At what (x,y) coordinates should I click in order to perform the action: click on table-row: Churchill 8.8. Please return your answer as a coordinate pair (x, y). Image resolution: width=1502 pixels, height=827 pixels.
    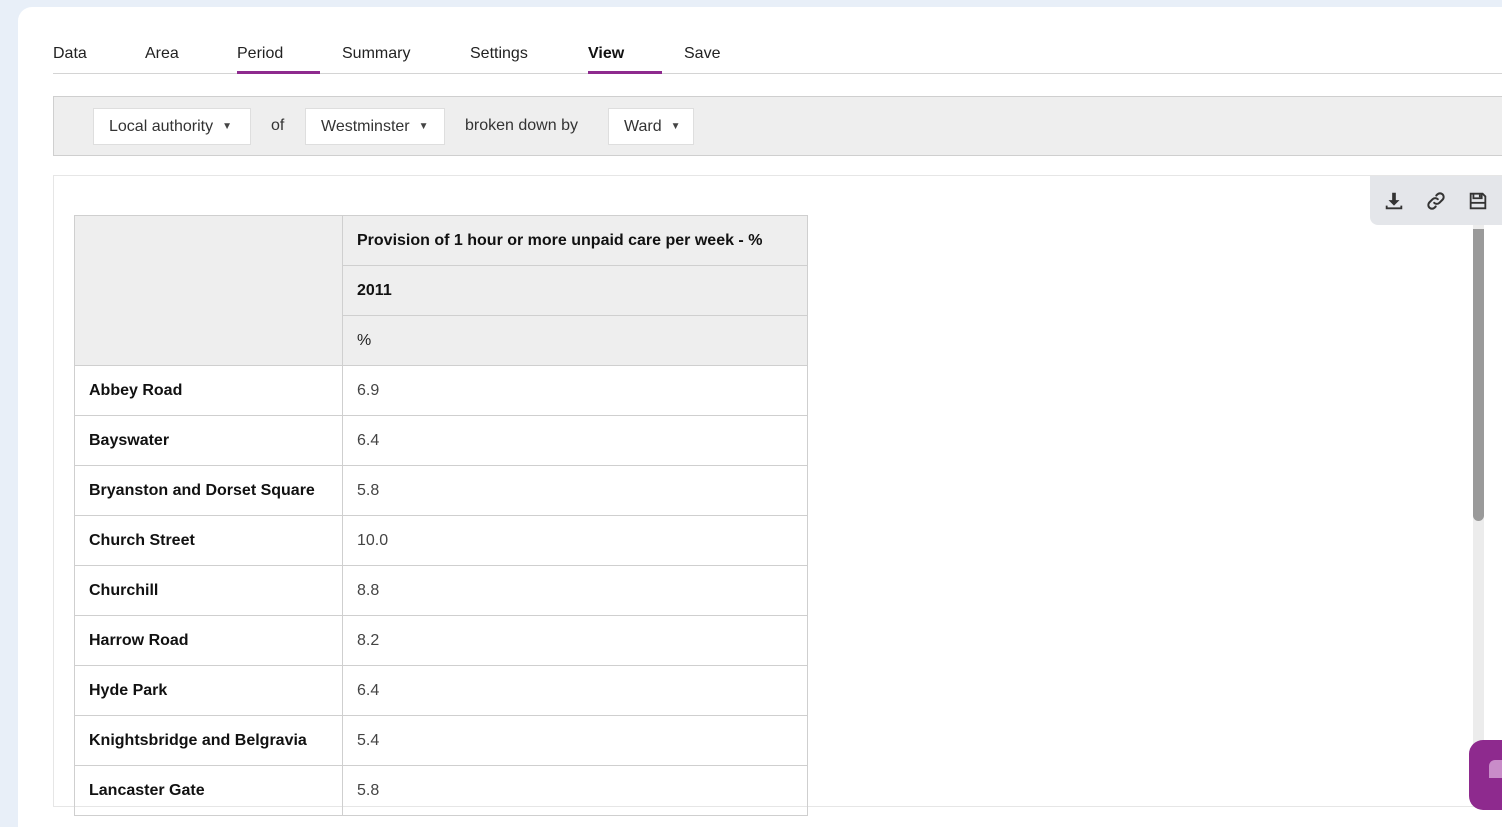
    Looking at the image, I should click on (441, 590).